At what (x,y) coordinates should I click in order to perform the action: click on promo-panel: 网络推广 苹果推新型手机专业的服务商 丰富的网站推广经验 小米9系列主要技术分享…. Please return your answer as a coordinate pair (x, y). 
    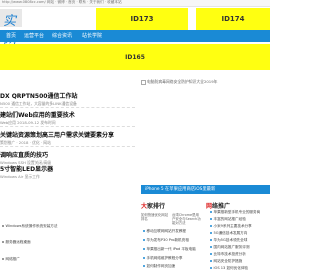
    Looking at the image, I should click on (238, 236).